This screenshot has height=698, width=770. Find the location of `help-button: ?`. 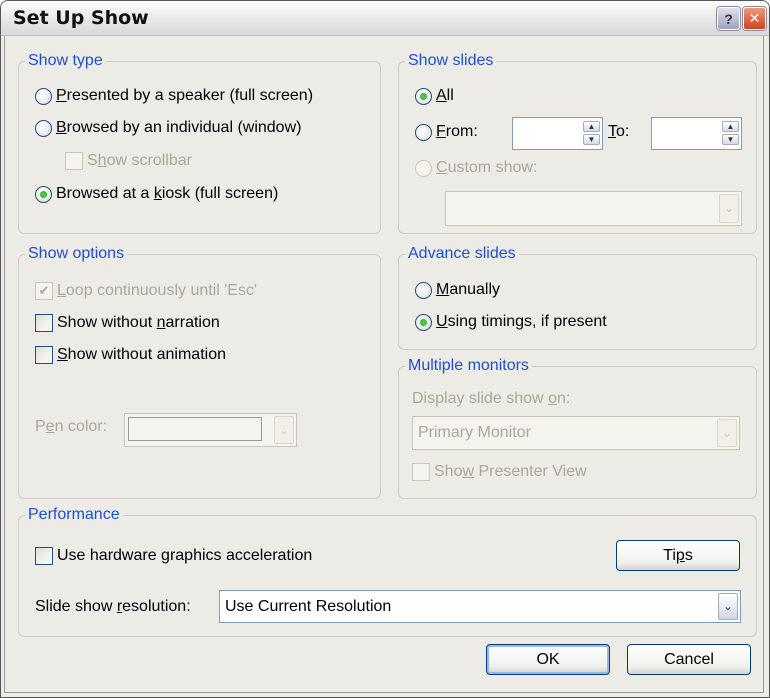

help-button: ? is located at coordinates (728, 18).